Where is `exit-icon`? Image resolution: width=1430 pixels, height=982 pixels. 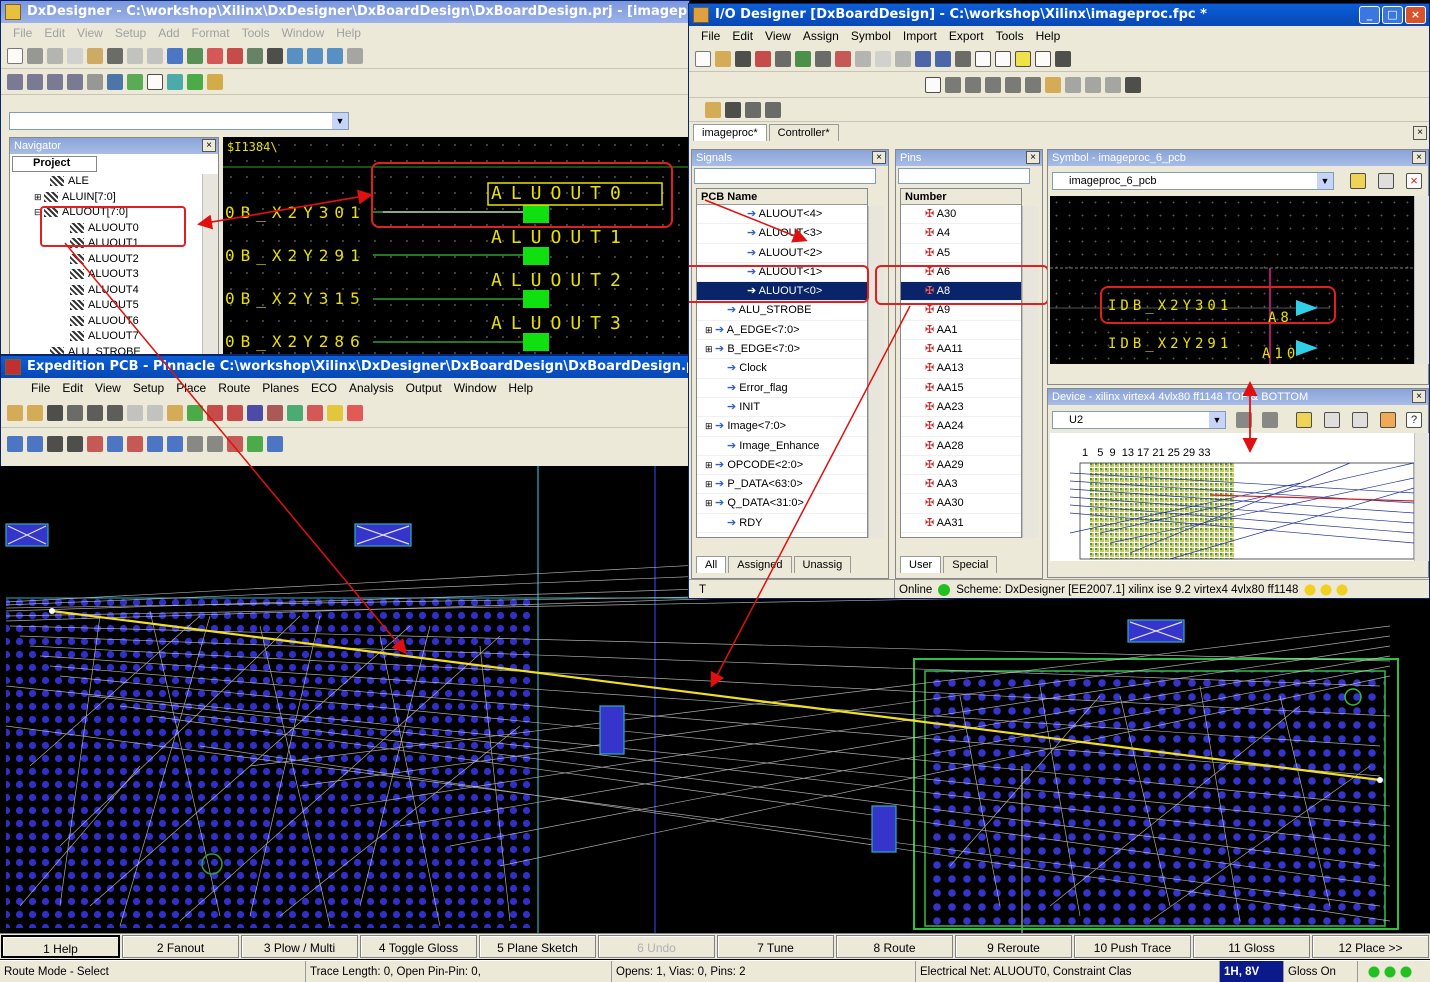 exit-icon is located at coordinates (1063, 58).